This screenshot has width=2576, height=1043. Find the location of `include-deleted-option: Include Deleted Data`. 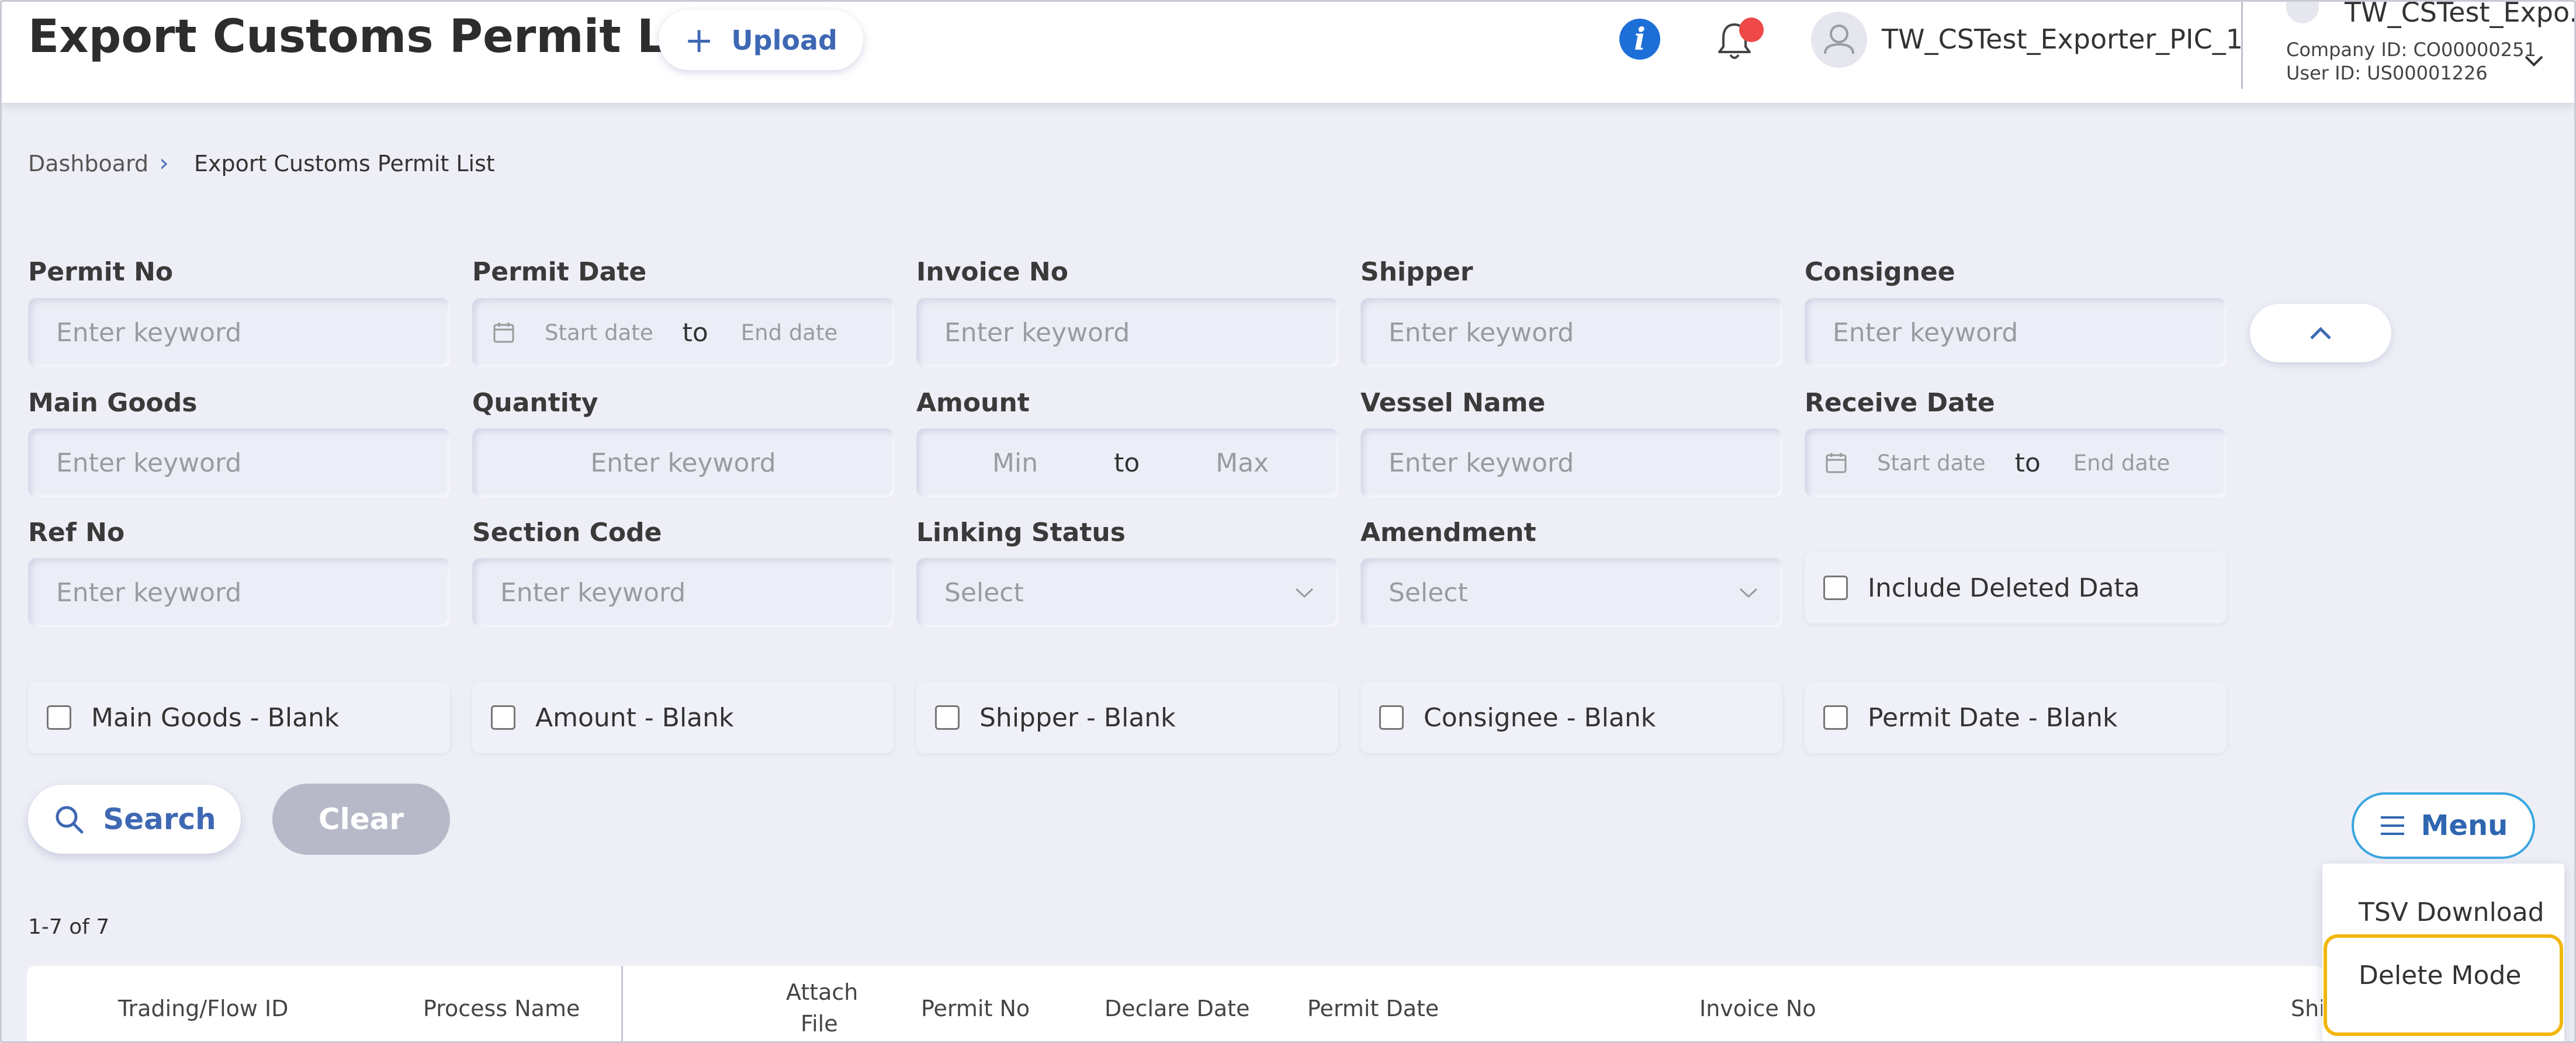

include-deleted-option: Include Deleted Data is located at coordinates (2016, 588).